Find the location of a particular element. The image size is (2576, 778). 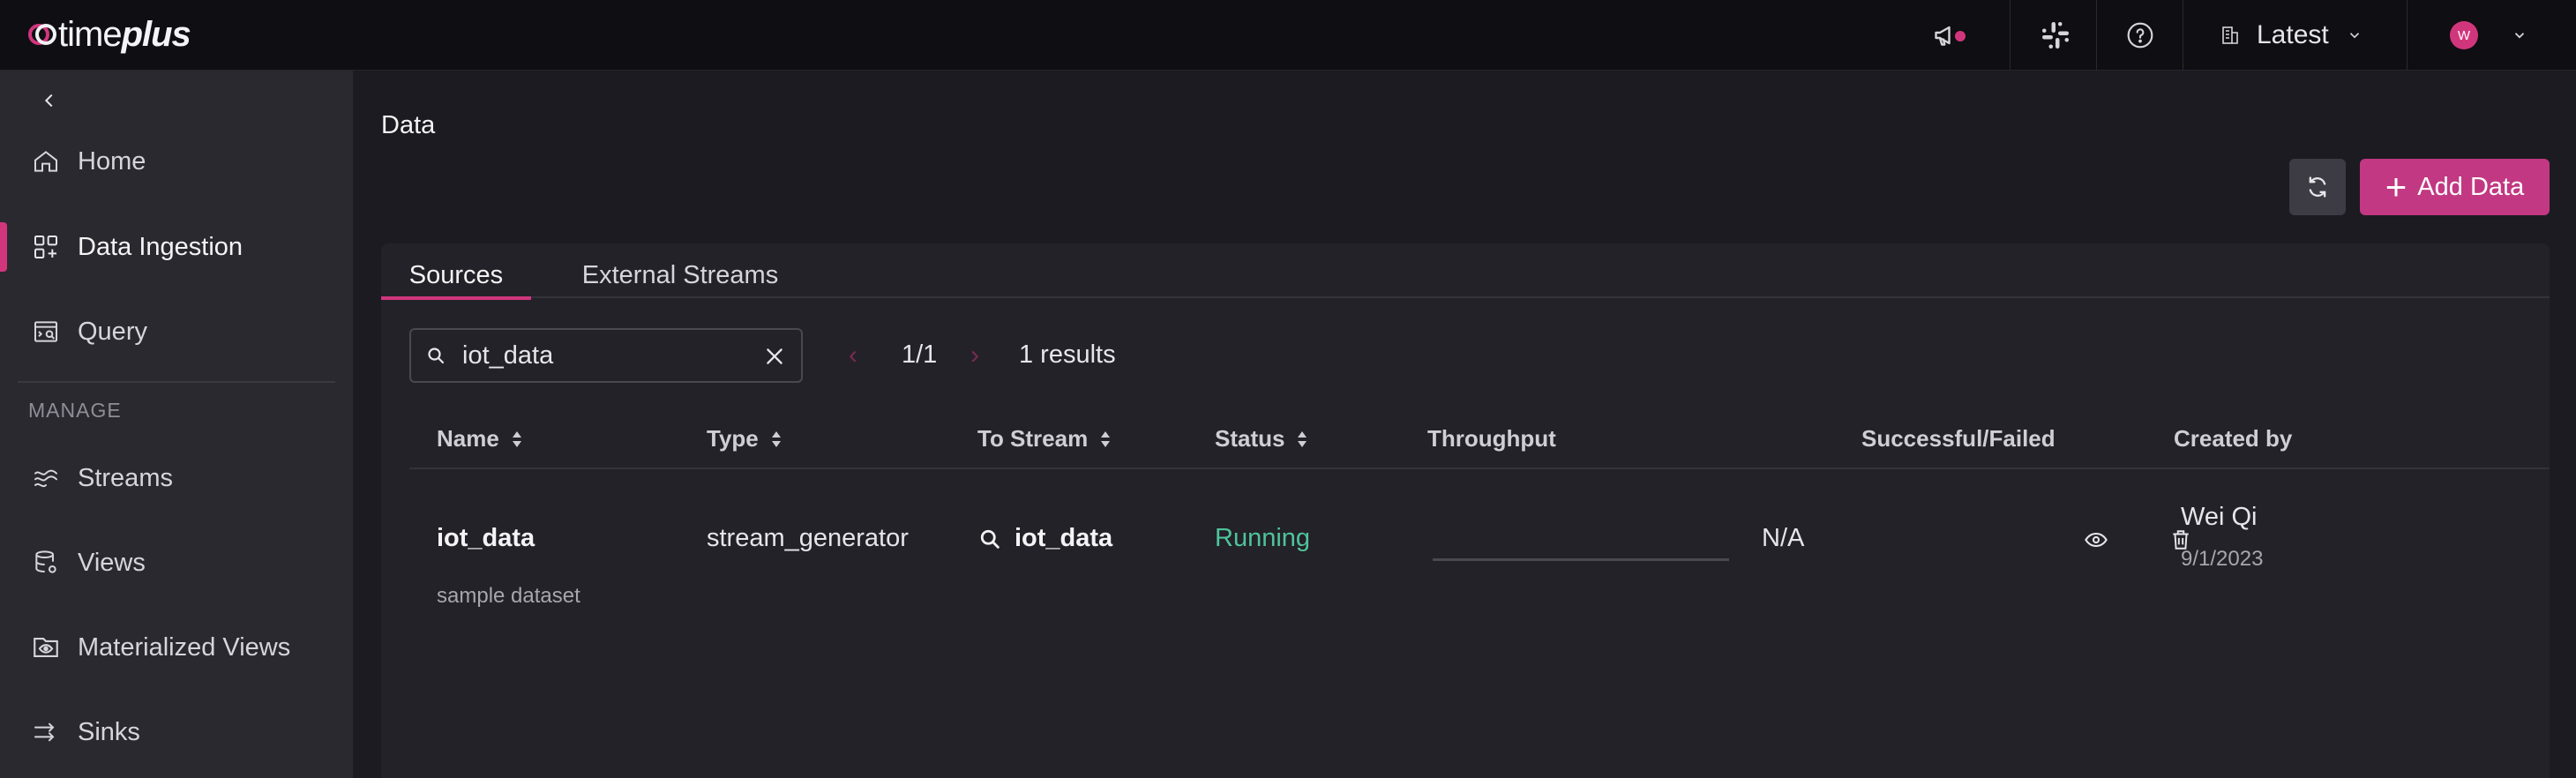

clear-search-close-icon is located at coordinates (775, 356).